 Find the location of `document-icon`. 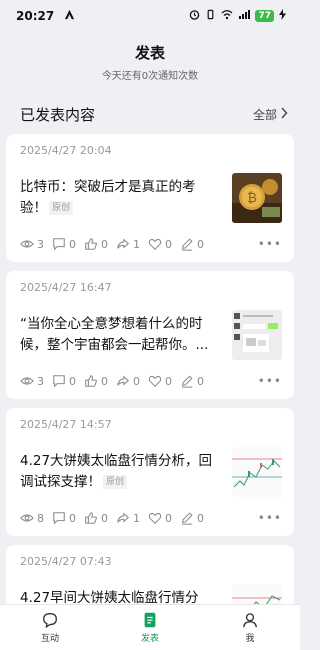

document-icon is located at coordinates (150, 620).